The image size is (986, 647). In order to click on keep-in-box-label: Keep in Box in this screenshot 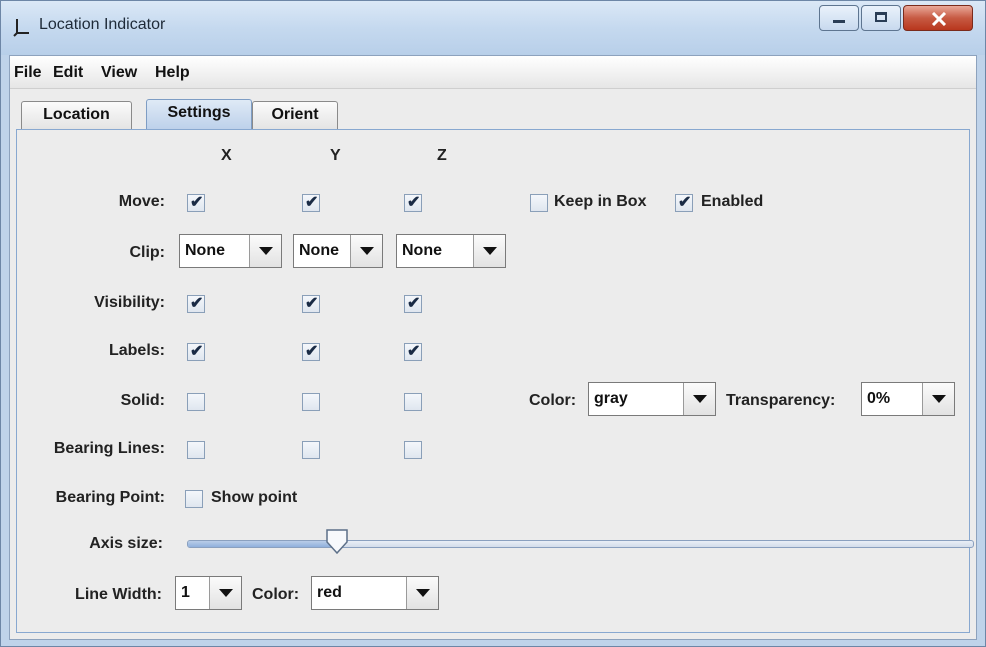, I will do `click(600, 201)`.